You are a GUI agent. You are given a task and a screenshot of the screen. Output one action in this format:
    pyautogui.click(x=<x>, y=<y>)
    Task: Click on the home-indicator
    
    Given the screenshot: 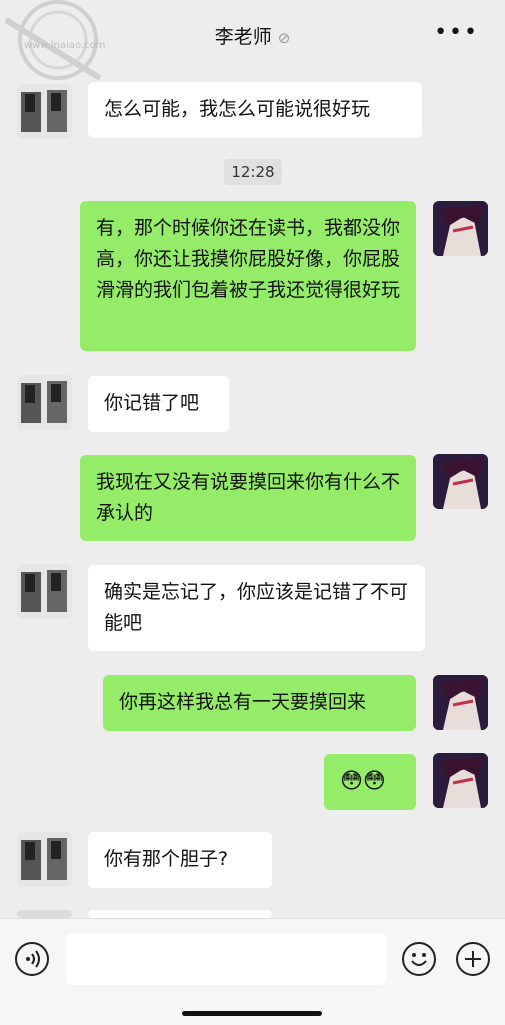 What is the action you would take?
    pyautogui.click(x=252, y=1013)
    